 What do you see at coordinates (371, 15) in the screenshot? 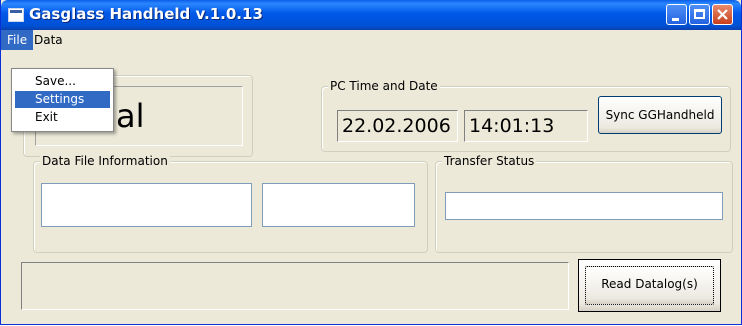
I see `title-bar: Gasglass Handheld v.1.0.13` at bounding box center [371, 15].